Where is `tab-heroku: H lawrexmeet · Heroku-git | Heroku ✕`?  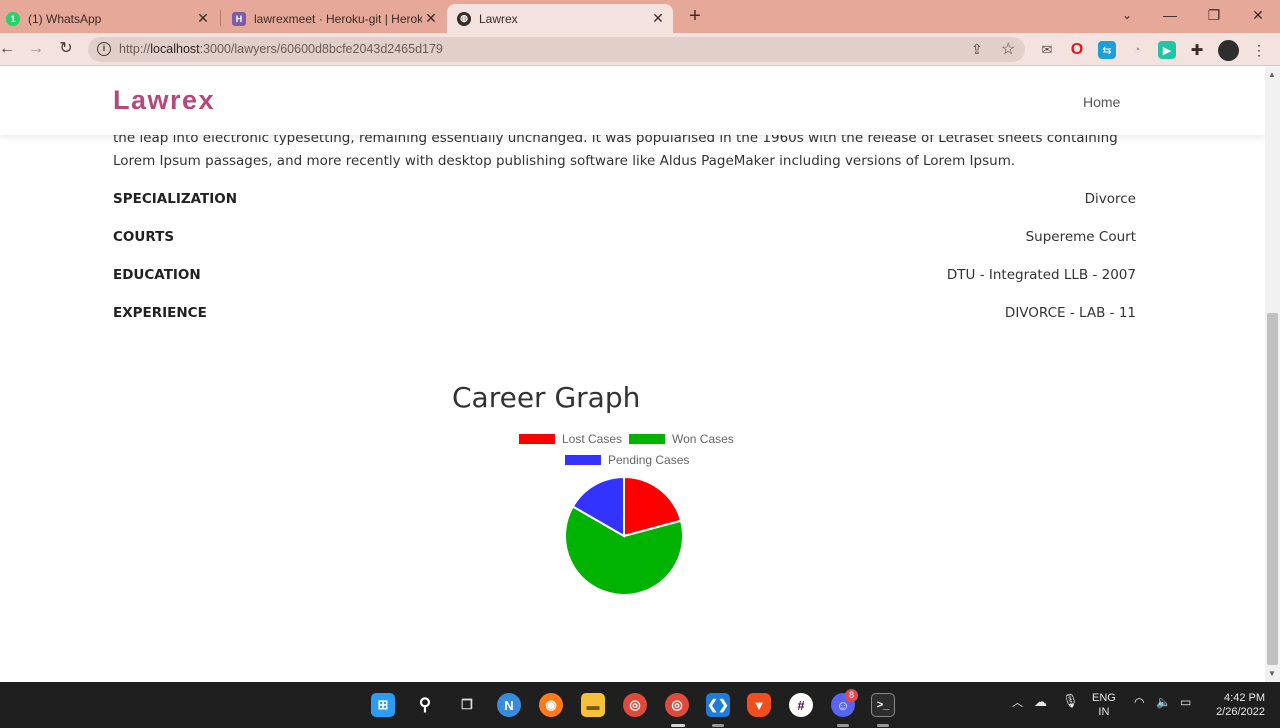 tab-heroku: H lawrexmeet · Heroku-git | Heroku ✕ is located at coordinates (335, 18).